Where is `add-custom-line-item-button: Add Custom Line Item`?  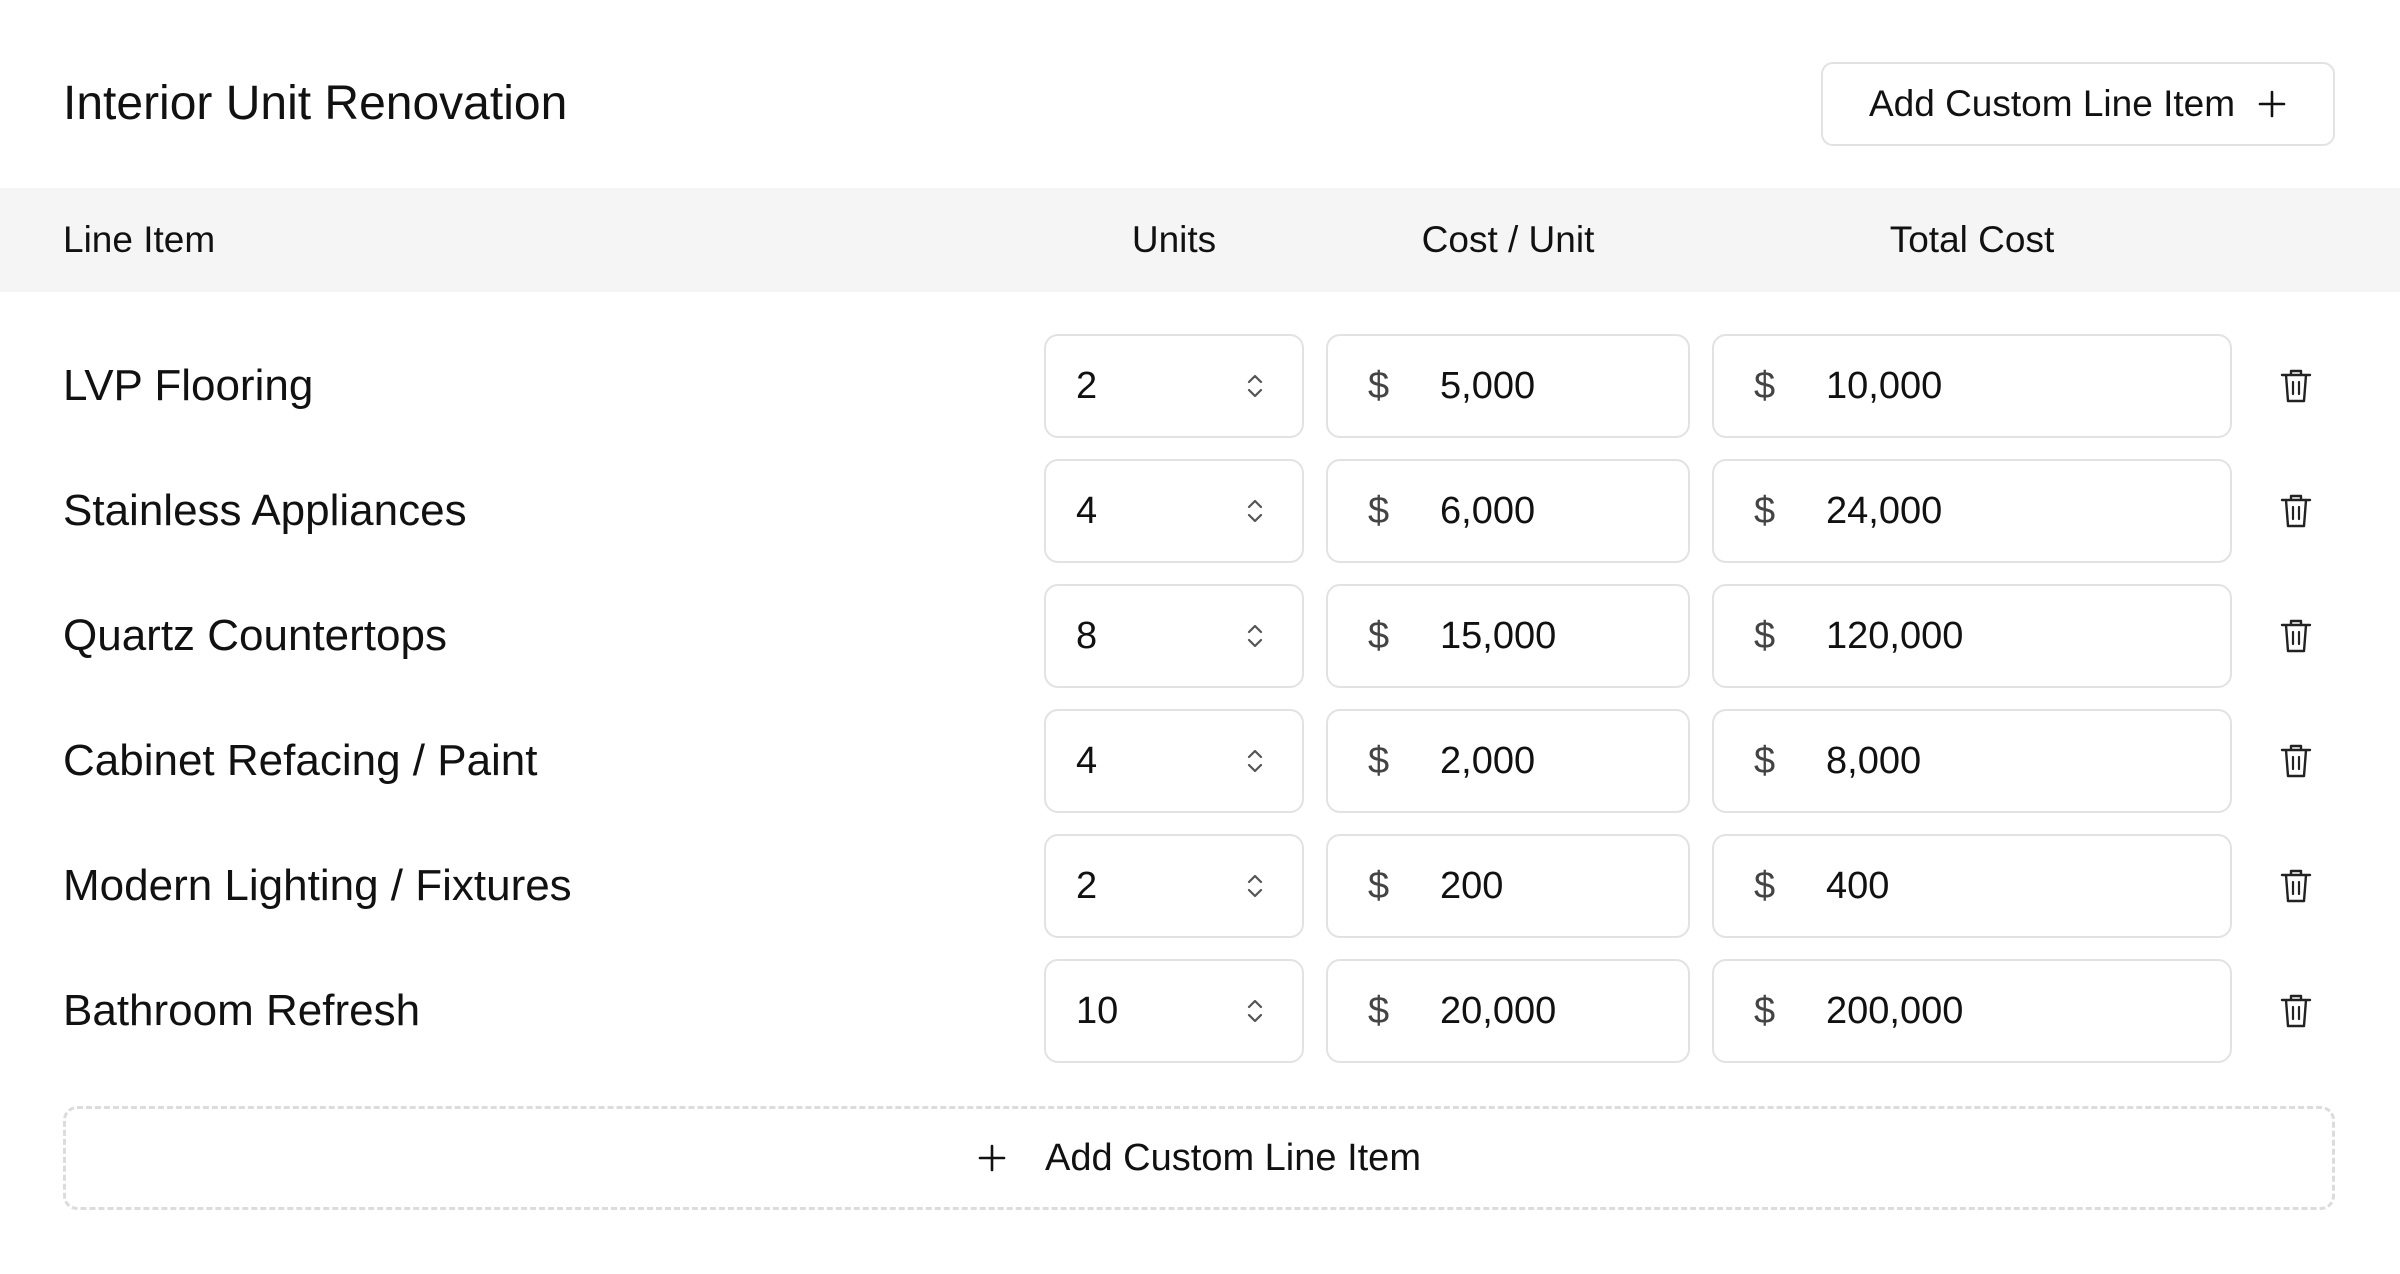 add-custom-line-item-button: Add Custom Line Item is located at coordinates (2078, 104).